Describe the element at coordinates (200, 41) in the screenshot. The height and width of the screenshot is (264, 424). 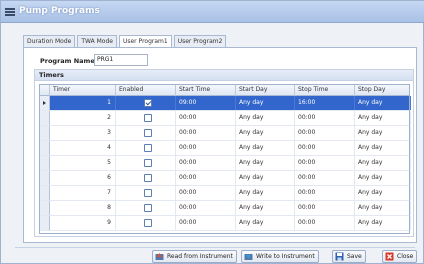
I see `tab-user-program2: User Program2` at that location.